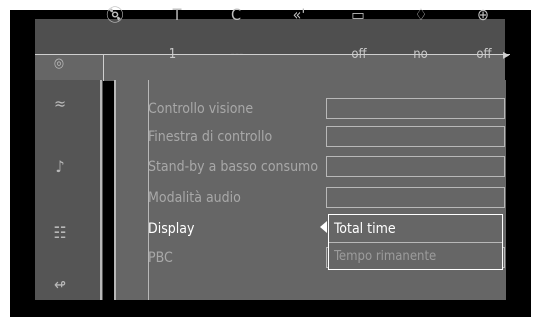  Describe the element at coordinates (484, 54) in the screenshot. I see `zoom-value: off` at that location.